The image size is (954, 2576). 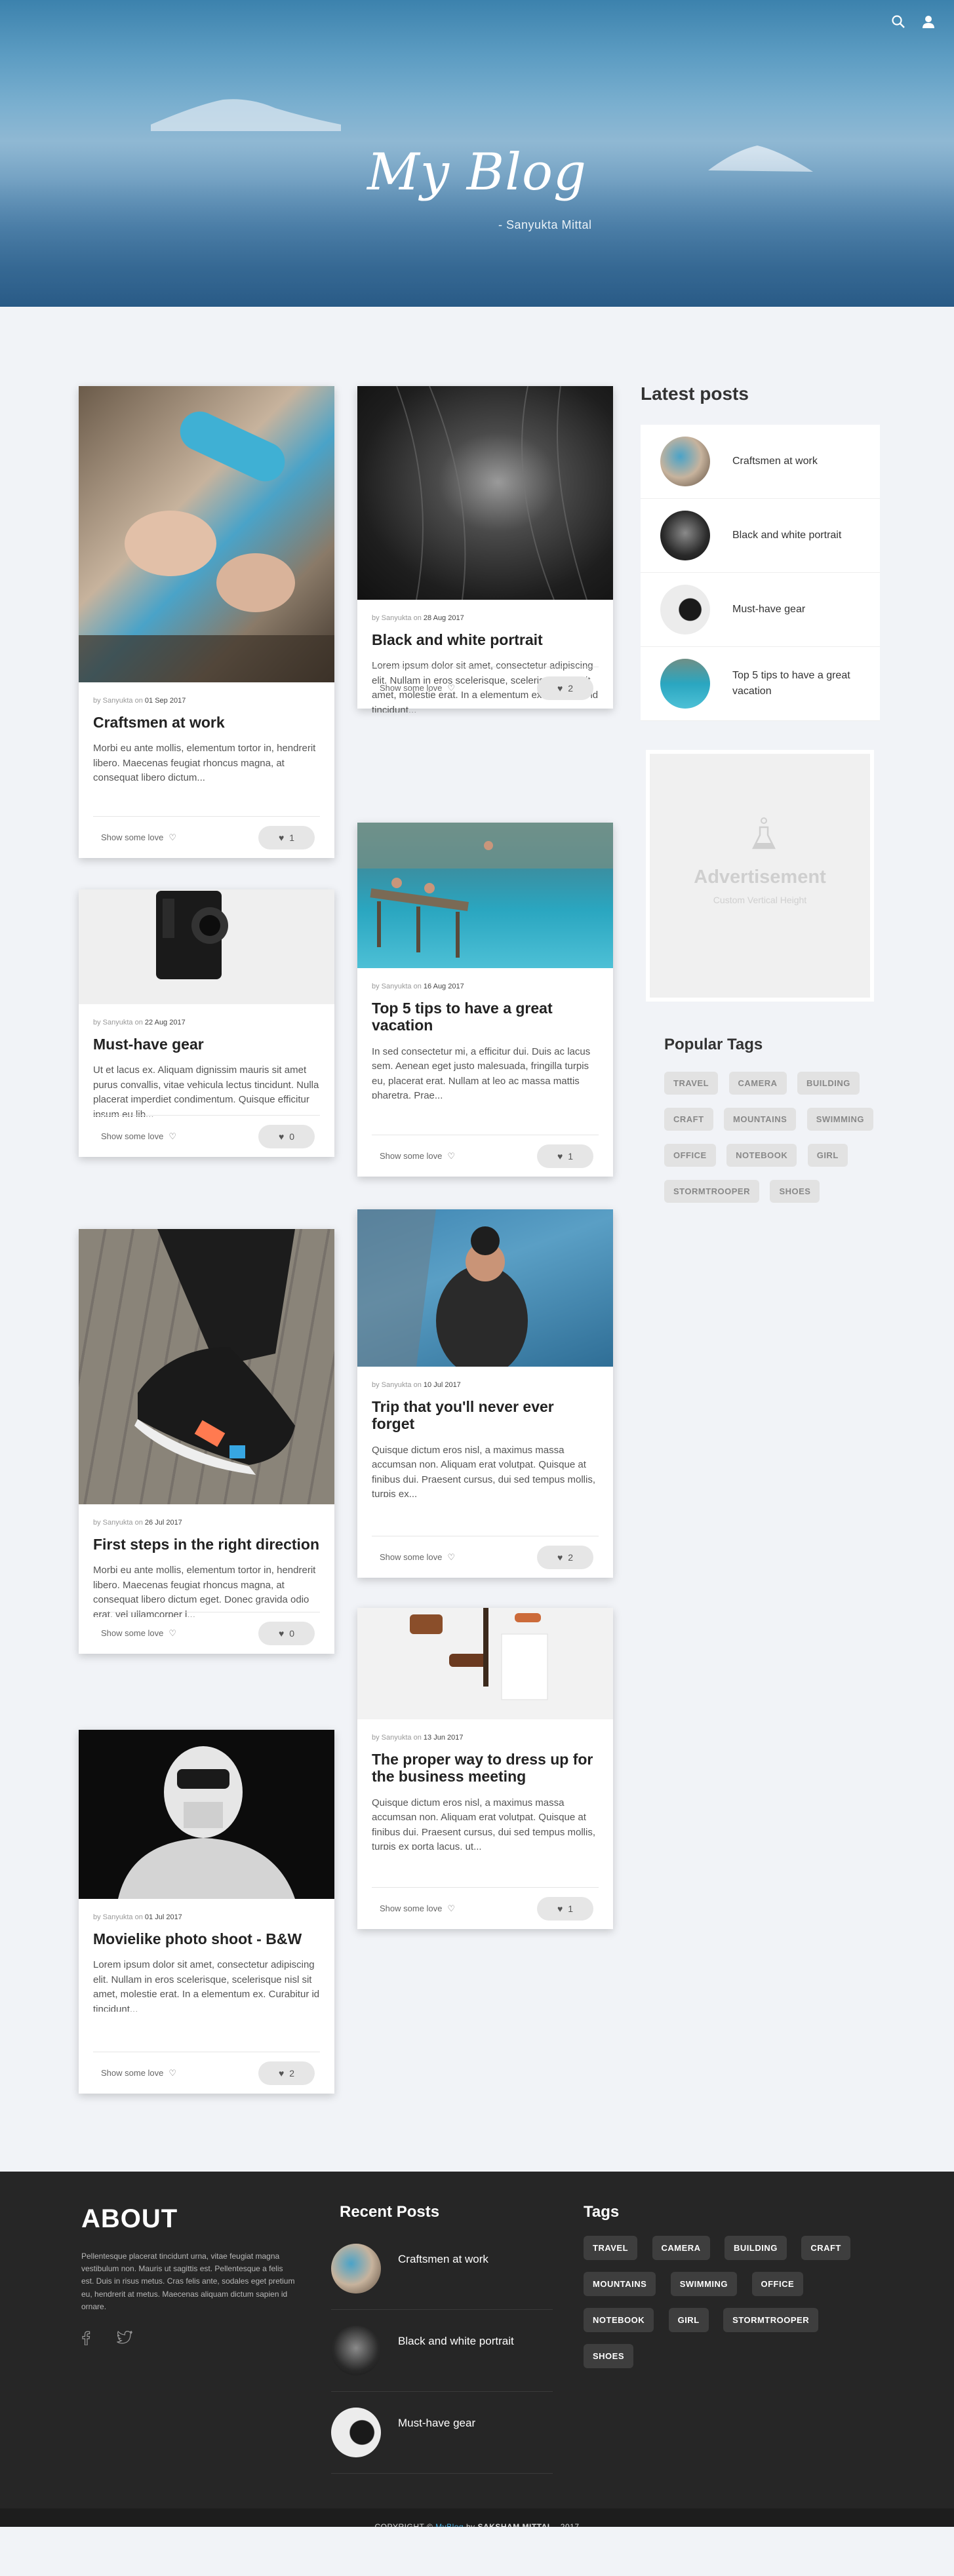 What do you see at coordinates (206, 1934) in the screenshot?
I see `post-title: Movielike photo shoot - B&W` at bounding box center [206, 1934].